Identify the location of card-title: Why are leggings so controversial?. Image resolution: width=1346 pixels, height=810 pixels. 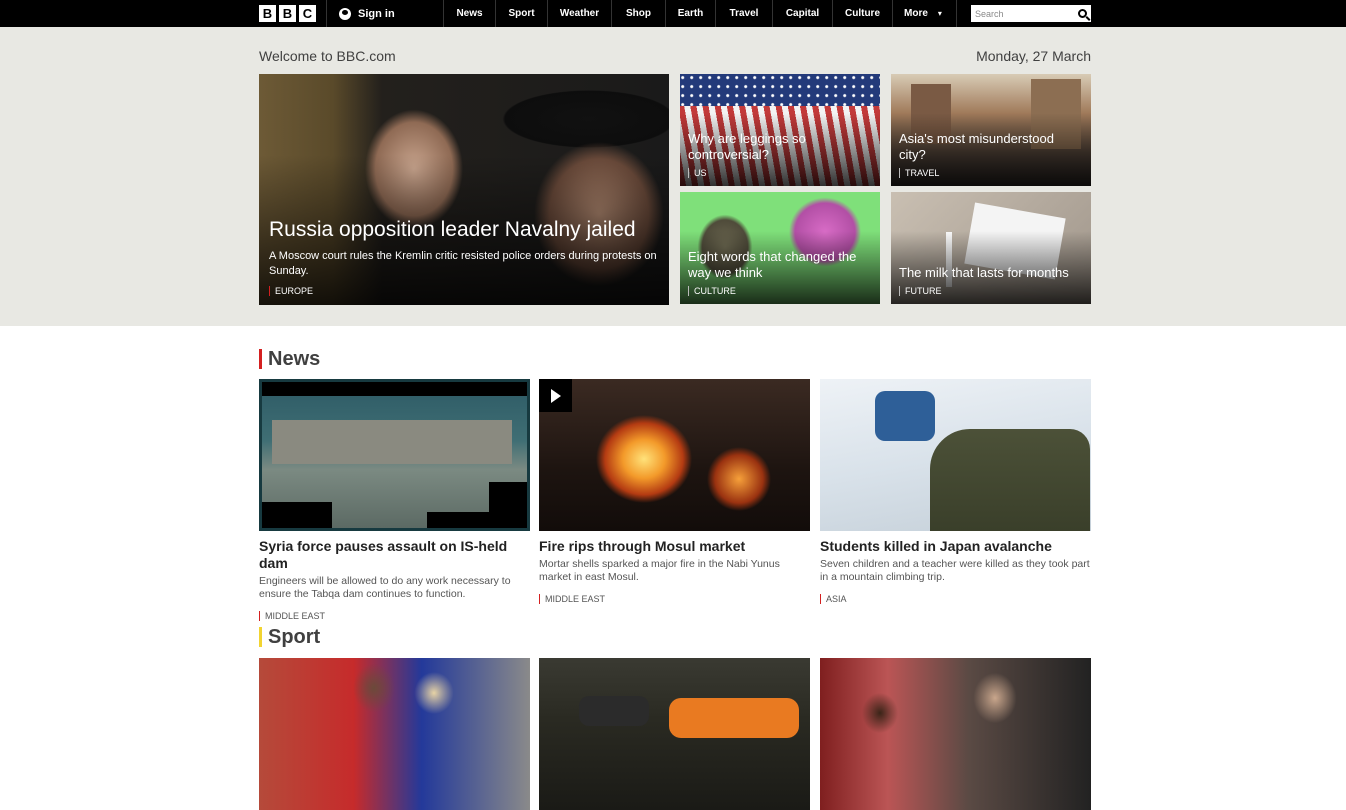
(780, 147).